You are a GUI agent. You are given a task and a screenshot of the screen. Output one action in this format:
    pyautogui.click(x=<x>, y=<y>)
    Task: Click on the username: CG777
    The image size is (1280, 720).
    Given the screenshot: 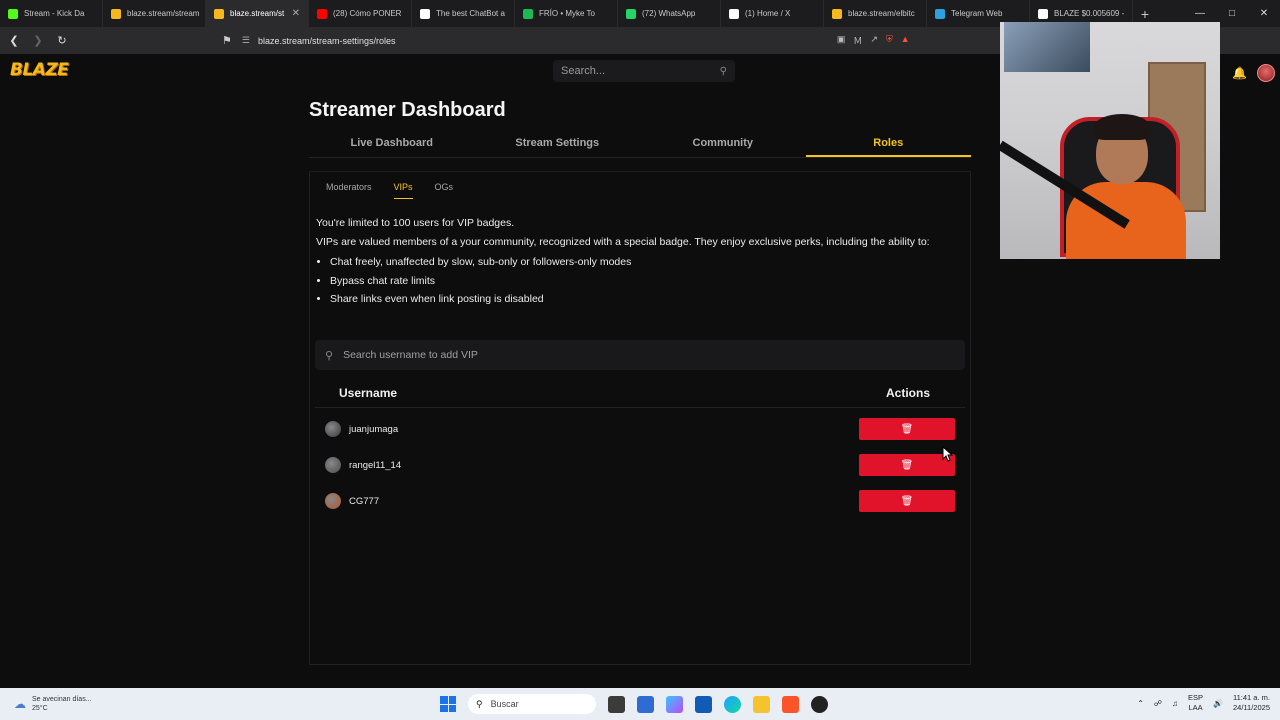 What is the action you would take?
    pyautogui.click(x=364, y=501)
    